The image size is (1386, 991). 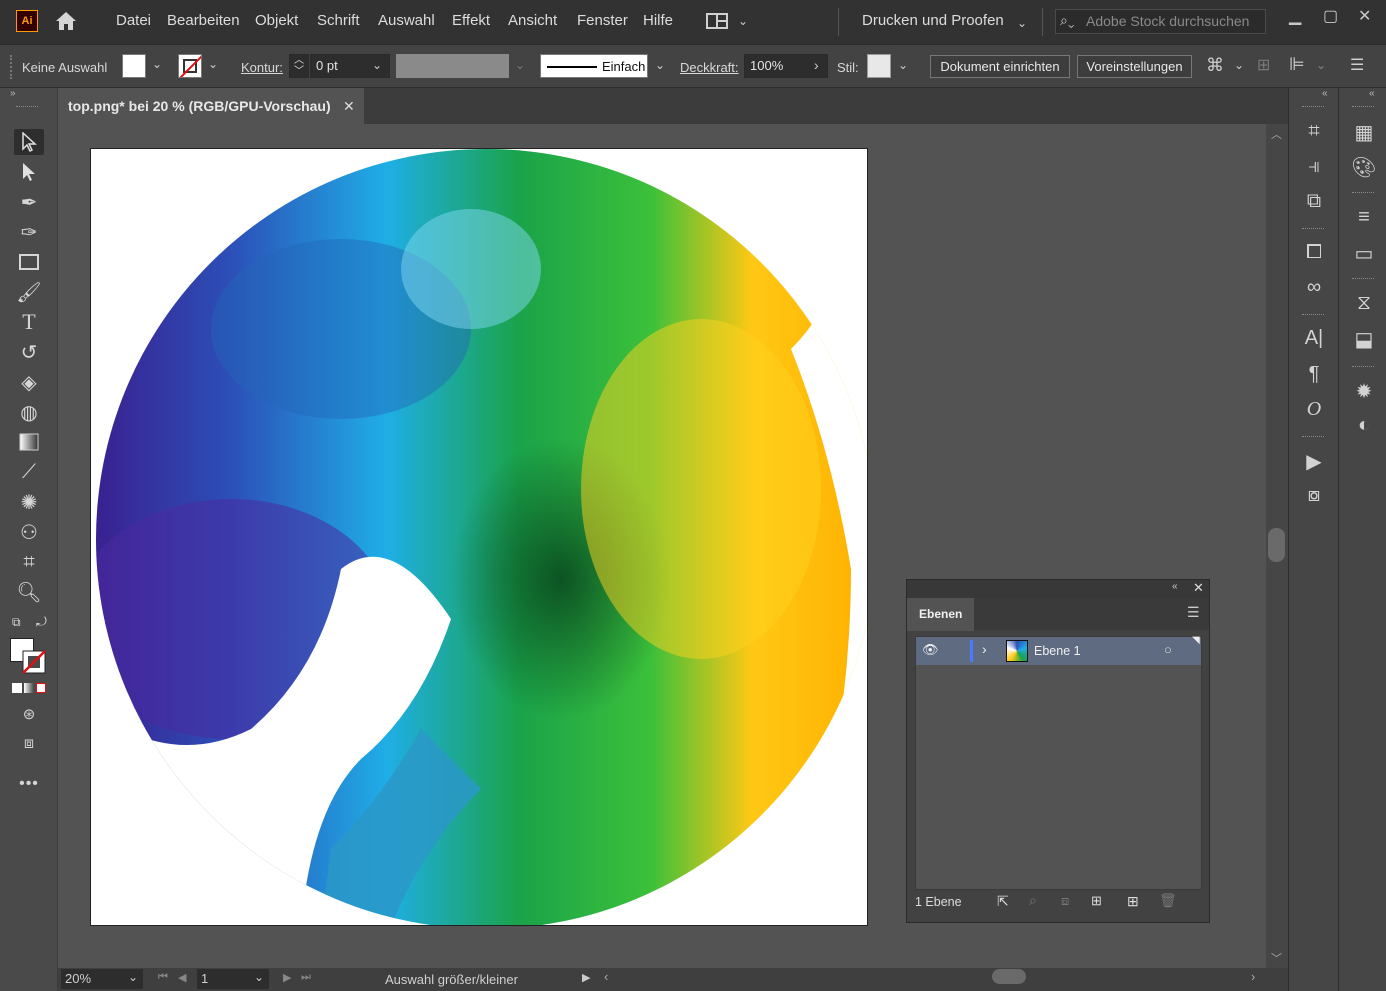 I want to click on scroll-left-icon: ‹, so click(x=606, y=976).